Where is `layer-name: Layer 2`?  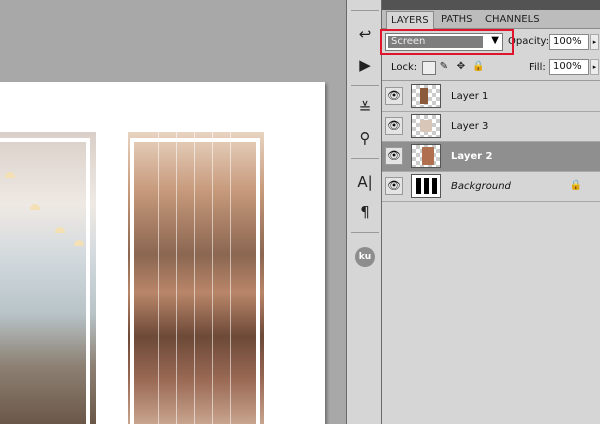
layer-name: Layer 2 is located at coordinates (472, 156).